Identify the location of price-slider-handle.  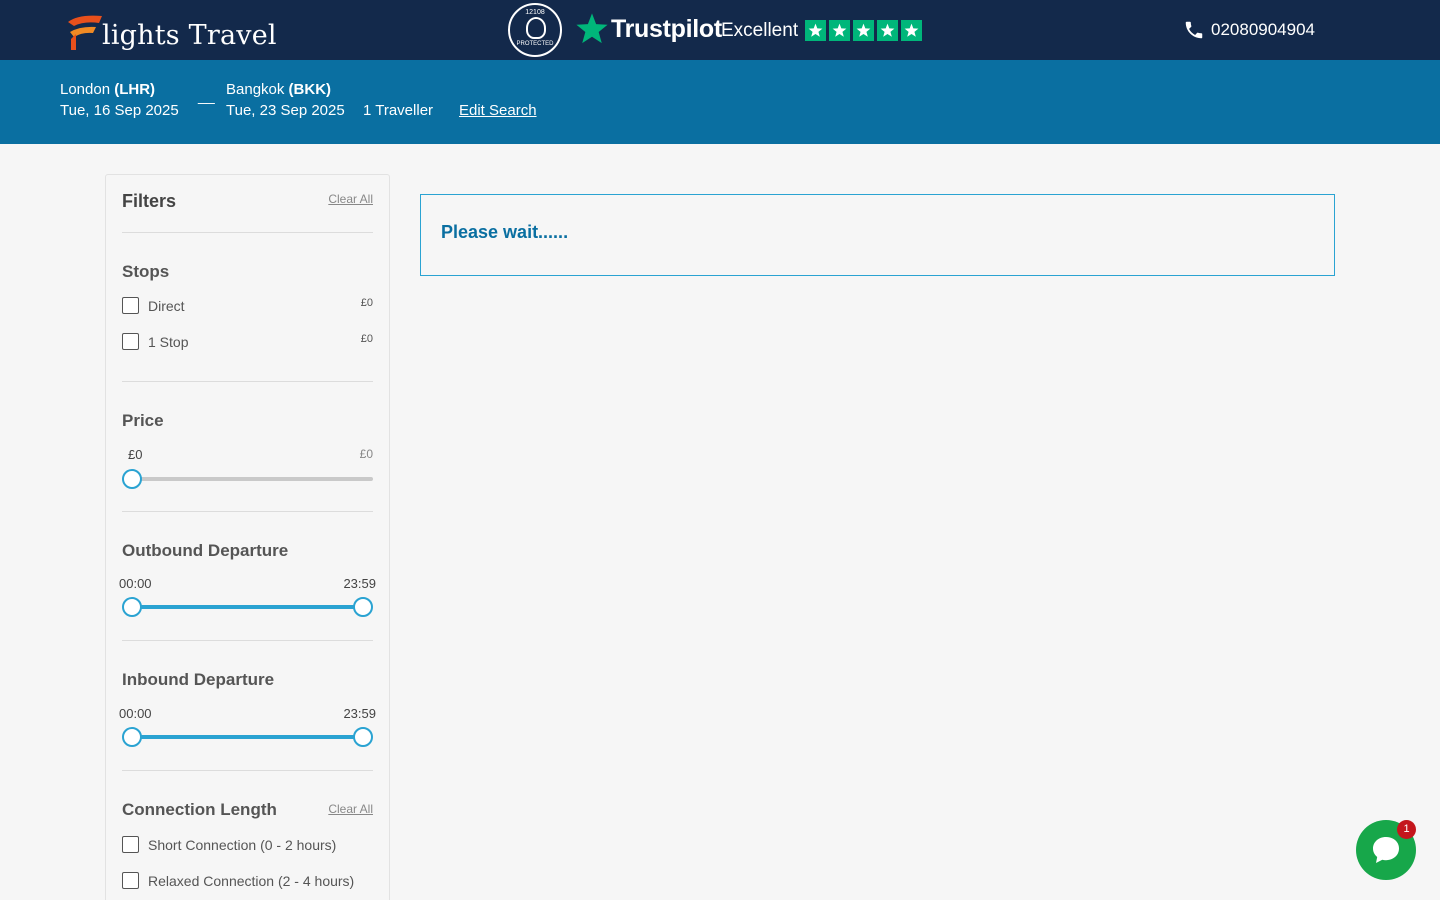
(132, 479).